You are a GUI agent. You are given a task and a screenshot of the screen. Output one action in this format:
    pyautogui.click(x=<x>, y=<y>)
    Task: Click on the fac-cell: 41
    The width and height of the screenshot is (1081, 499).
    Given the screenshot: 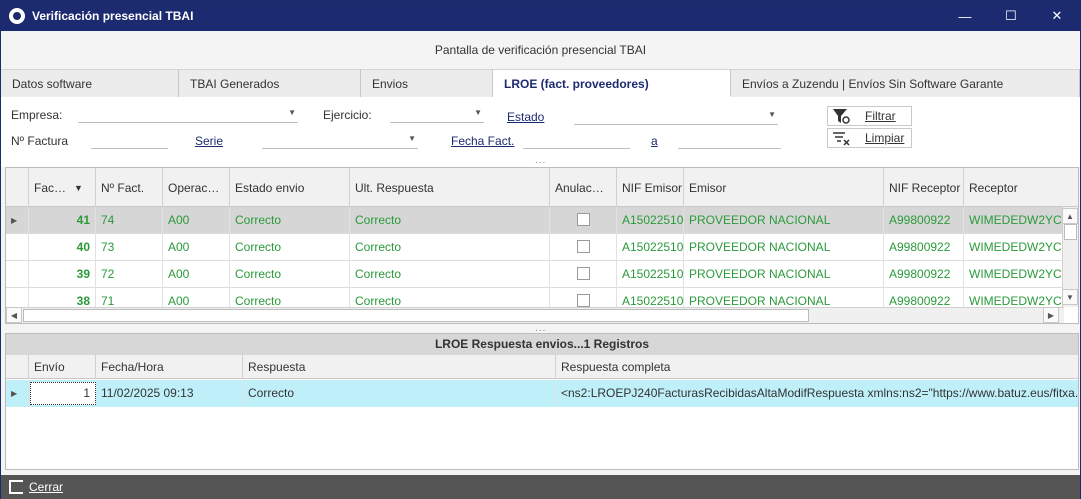 What is the action you would take?
    pyautogui.click(x=62, y=220)
    